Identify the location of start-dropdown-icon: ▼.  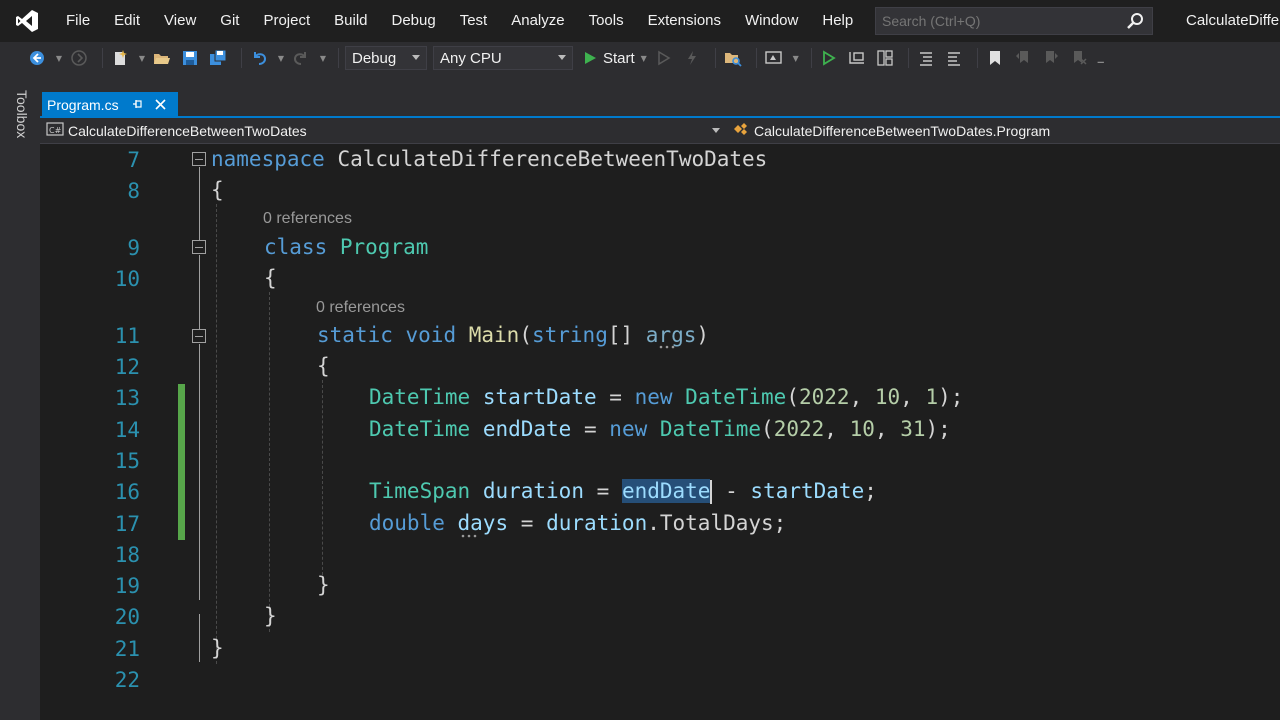
(644, 58).